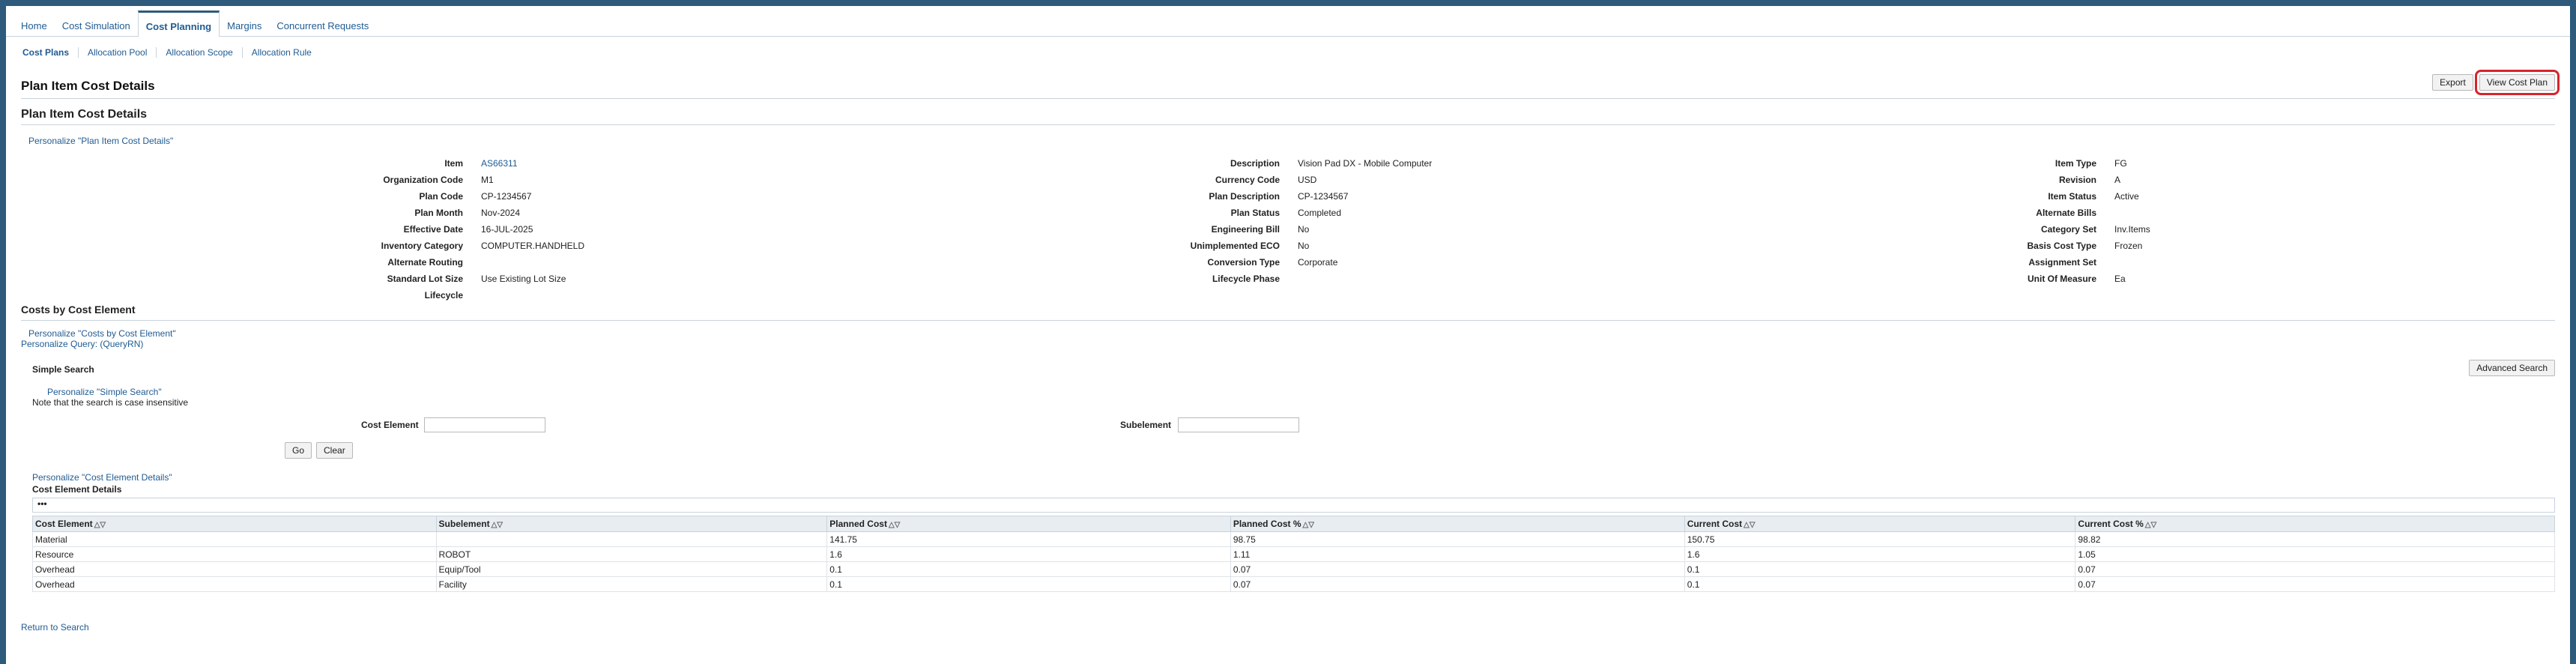 Image resolution: width=2576 pixels, height=664 pixels. I want to click on item-link: AS66311, so click(499, 163).